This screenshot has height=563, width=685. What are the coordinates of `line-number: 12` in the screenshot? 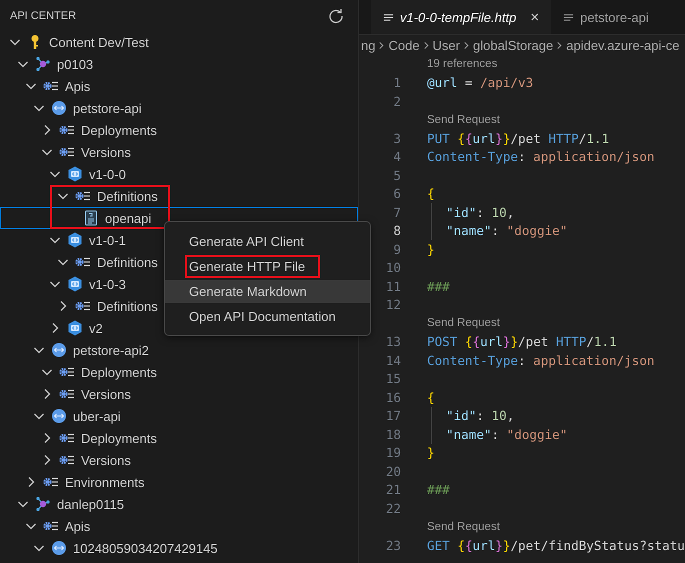 It's located at (393, 304).